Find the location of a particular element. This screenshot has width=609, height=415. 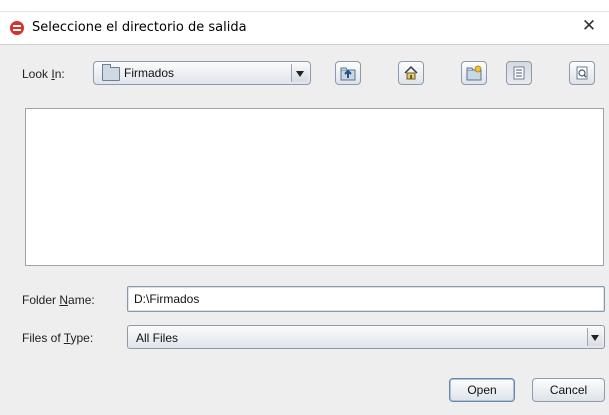

up-one-level-icon is located at coordinates (348, 74).